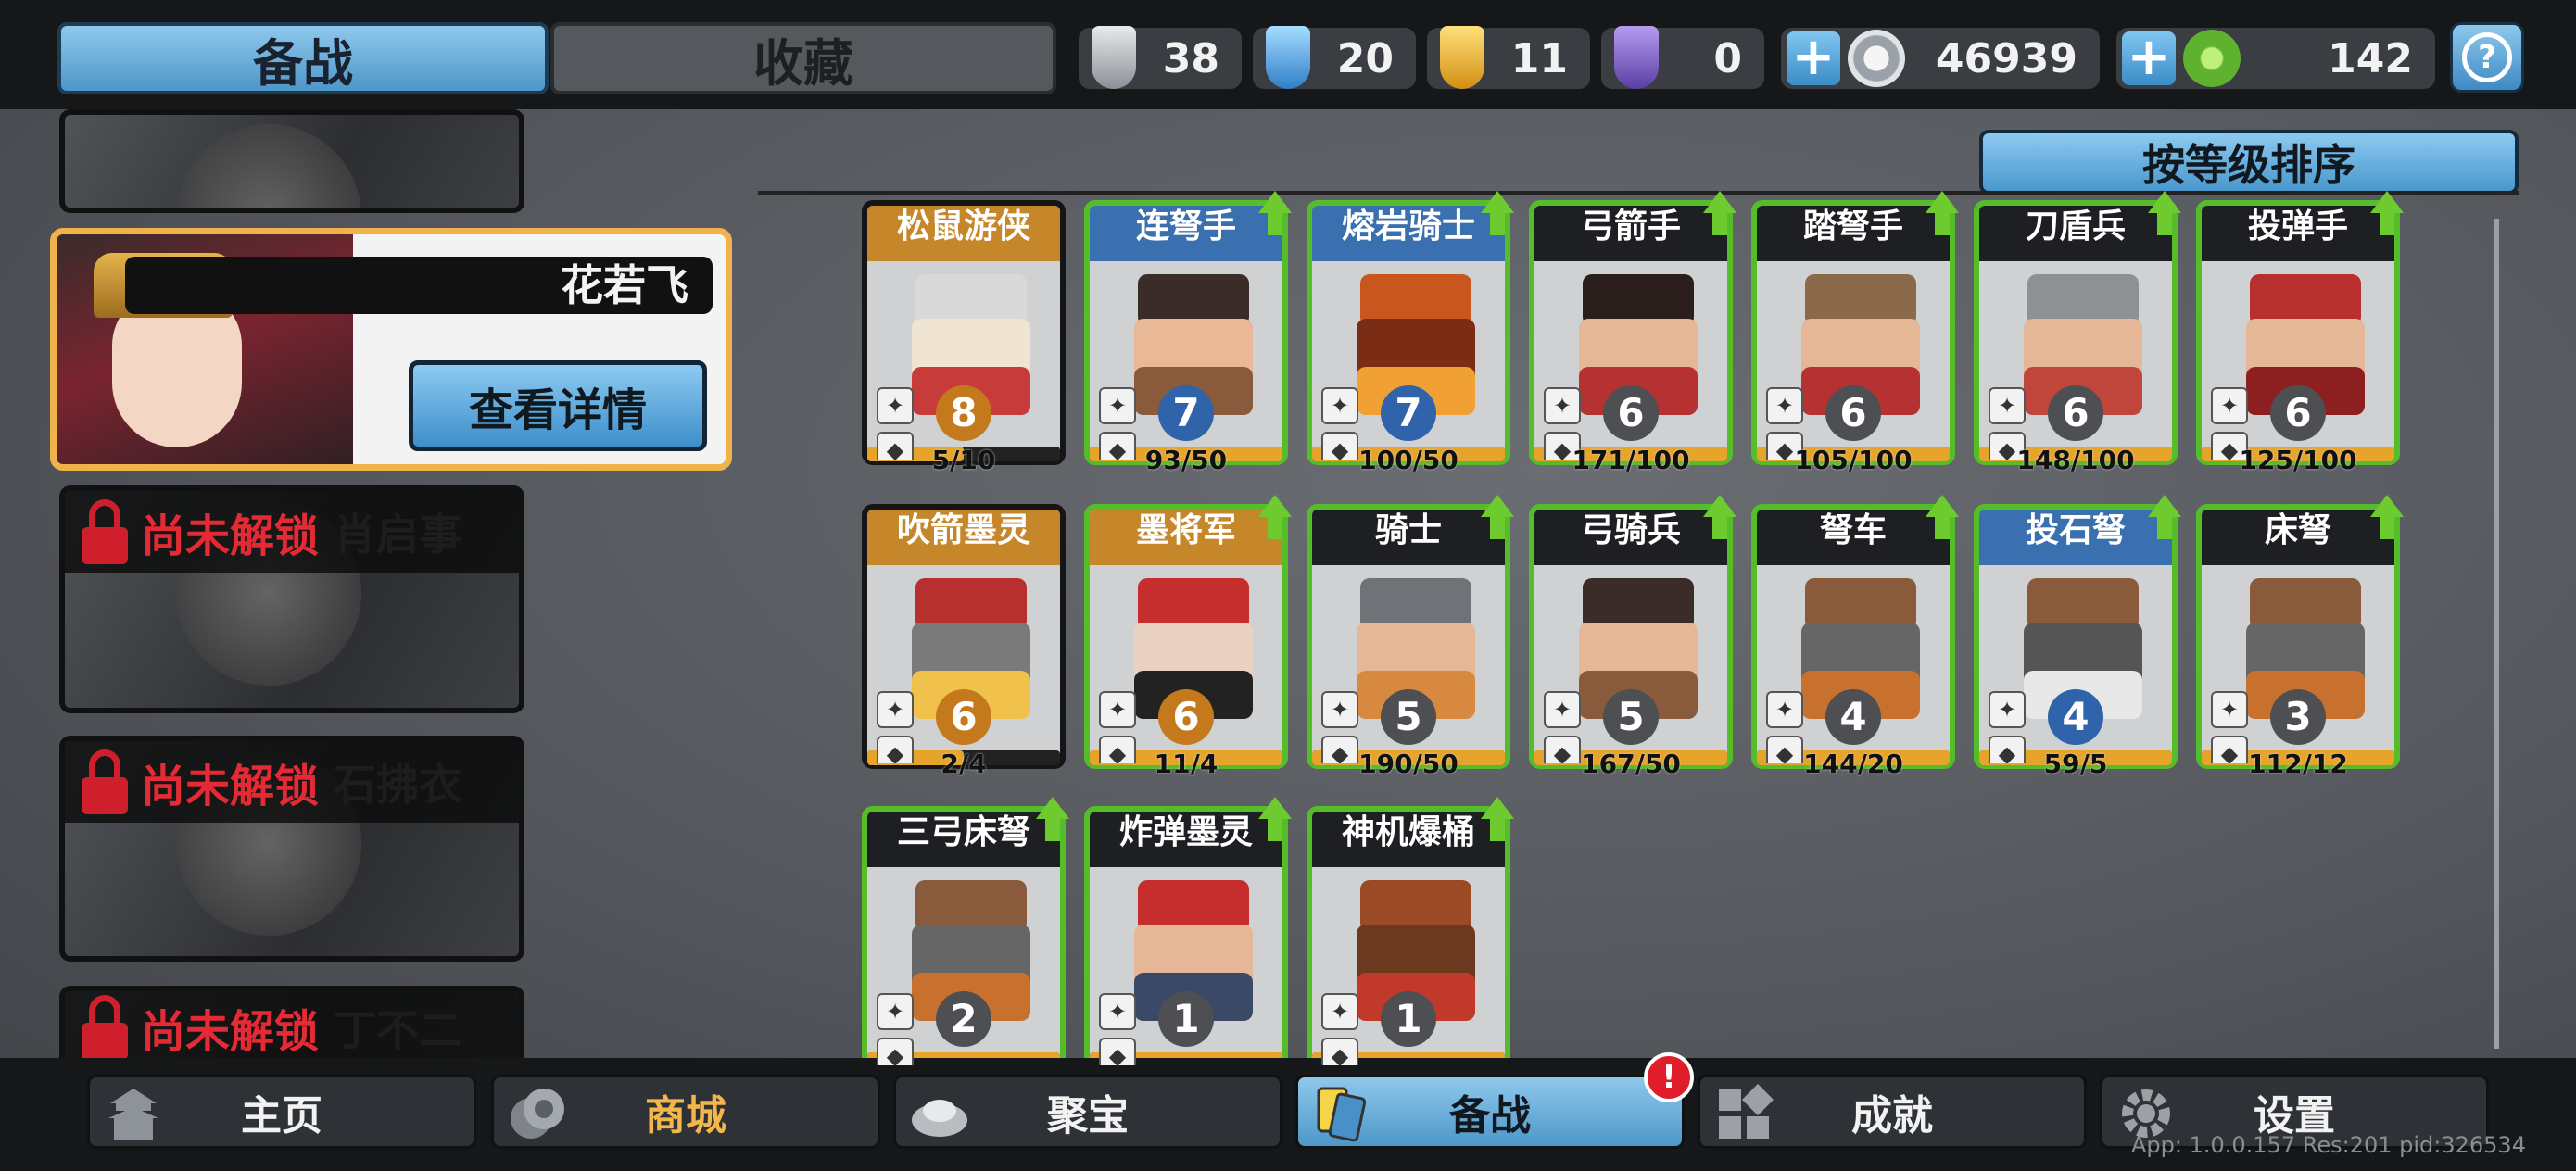 The image size is (2576, 1171). What do you see at coordinates (1855, 637) in the screenshot?
I see `unit-card: ✦ ◆ 弩车 4 144/20` at bounding box center [1855, 637].